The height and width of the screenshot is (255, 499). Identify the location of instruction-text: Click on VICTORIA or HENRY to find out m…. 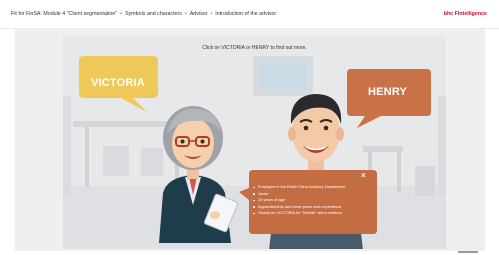
(254, 48).